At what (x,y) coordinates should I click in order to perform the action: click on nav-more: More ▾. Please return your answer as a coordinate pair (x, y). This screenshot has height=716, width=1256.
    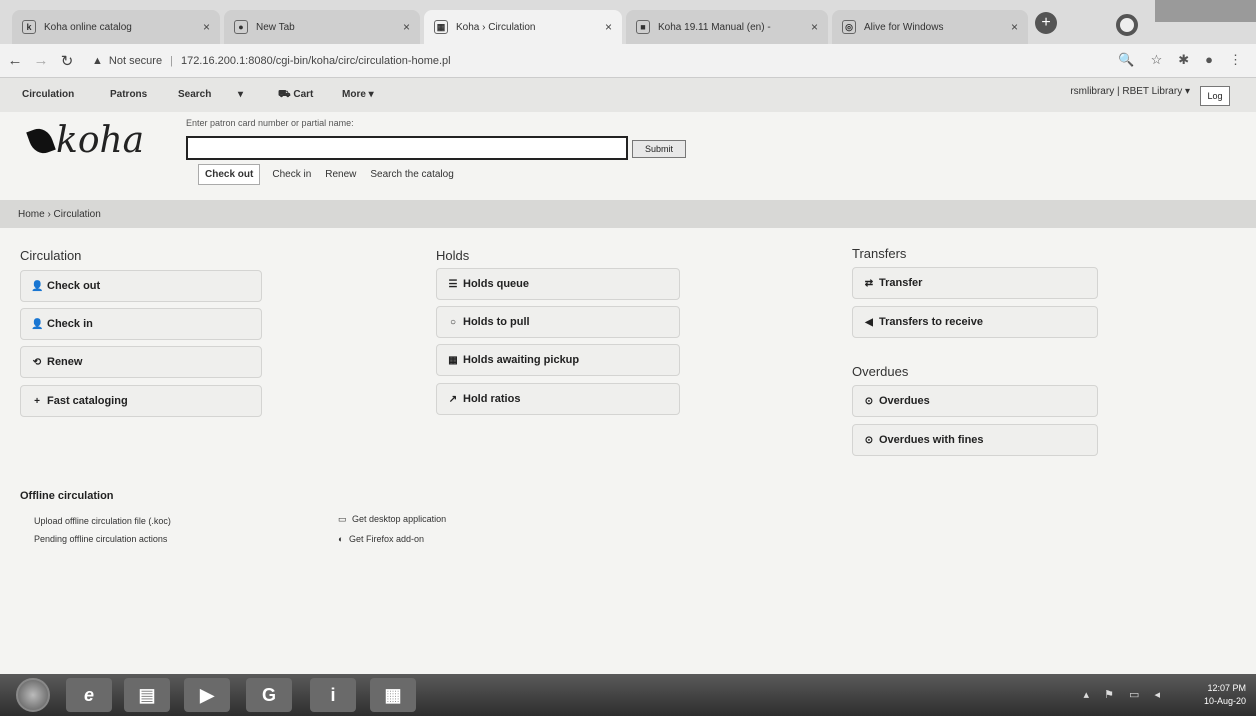
    Looking at the image, I should click on (358, 94).